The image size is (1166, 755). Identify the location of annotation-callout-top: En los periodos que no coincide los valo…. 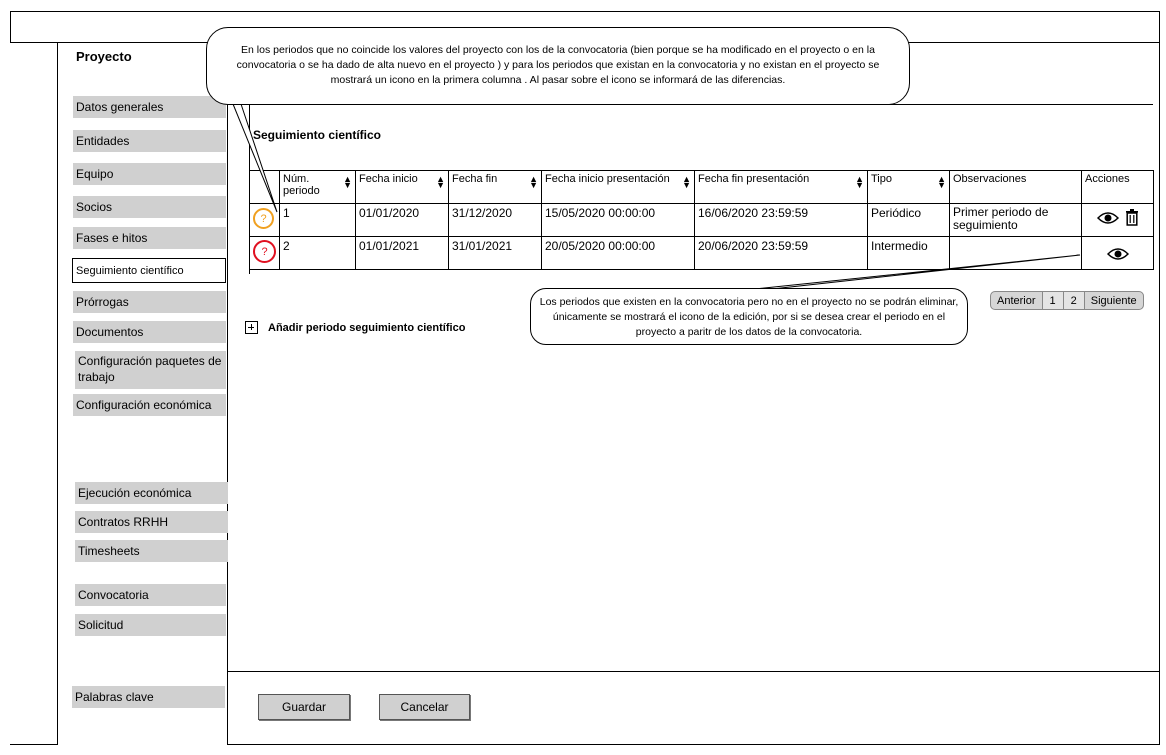
(558, 66).